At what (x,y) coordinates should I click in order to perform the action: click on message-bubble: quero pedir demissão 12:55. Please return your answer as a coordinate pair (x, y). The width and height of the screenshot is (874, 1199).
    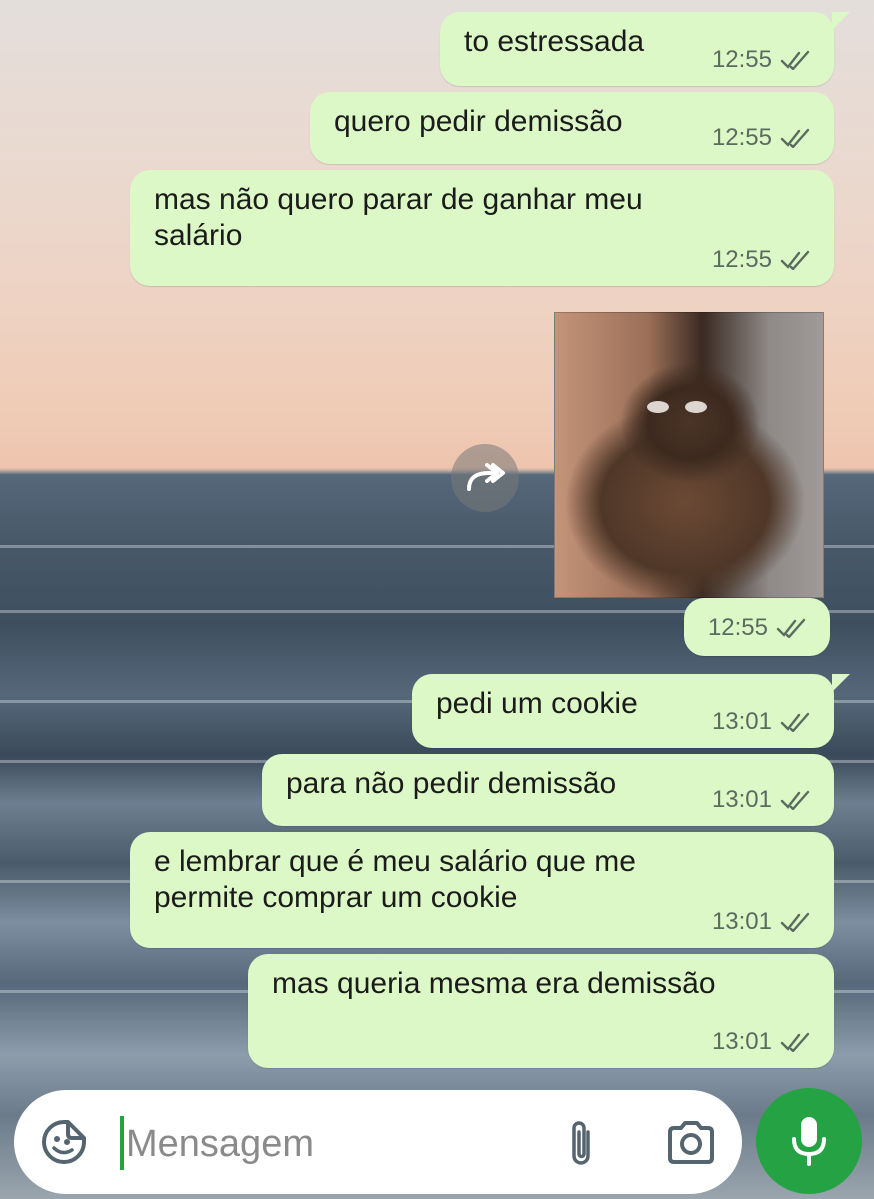
    Looking at the image, I should click on (572, 128).